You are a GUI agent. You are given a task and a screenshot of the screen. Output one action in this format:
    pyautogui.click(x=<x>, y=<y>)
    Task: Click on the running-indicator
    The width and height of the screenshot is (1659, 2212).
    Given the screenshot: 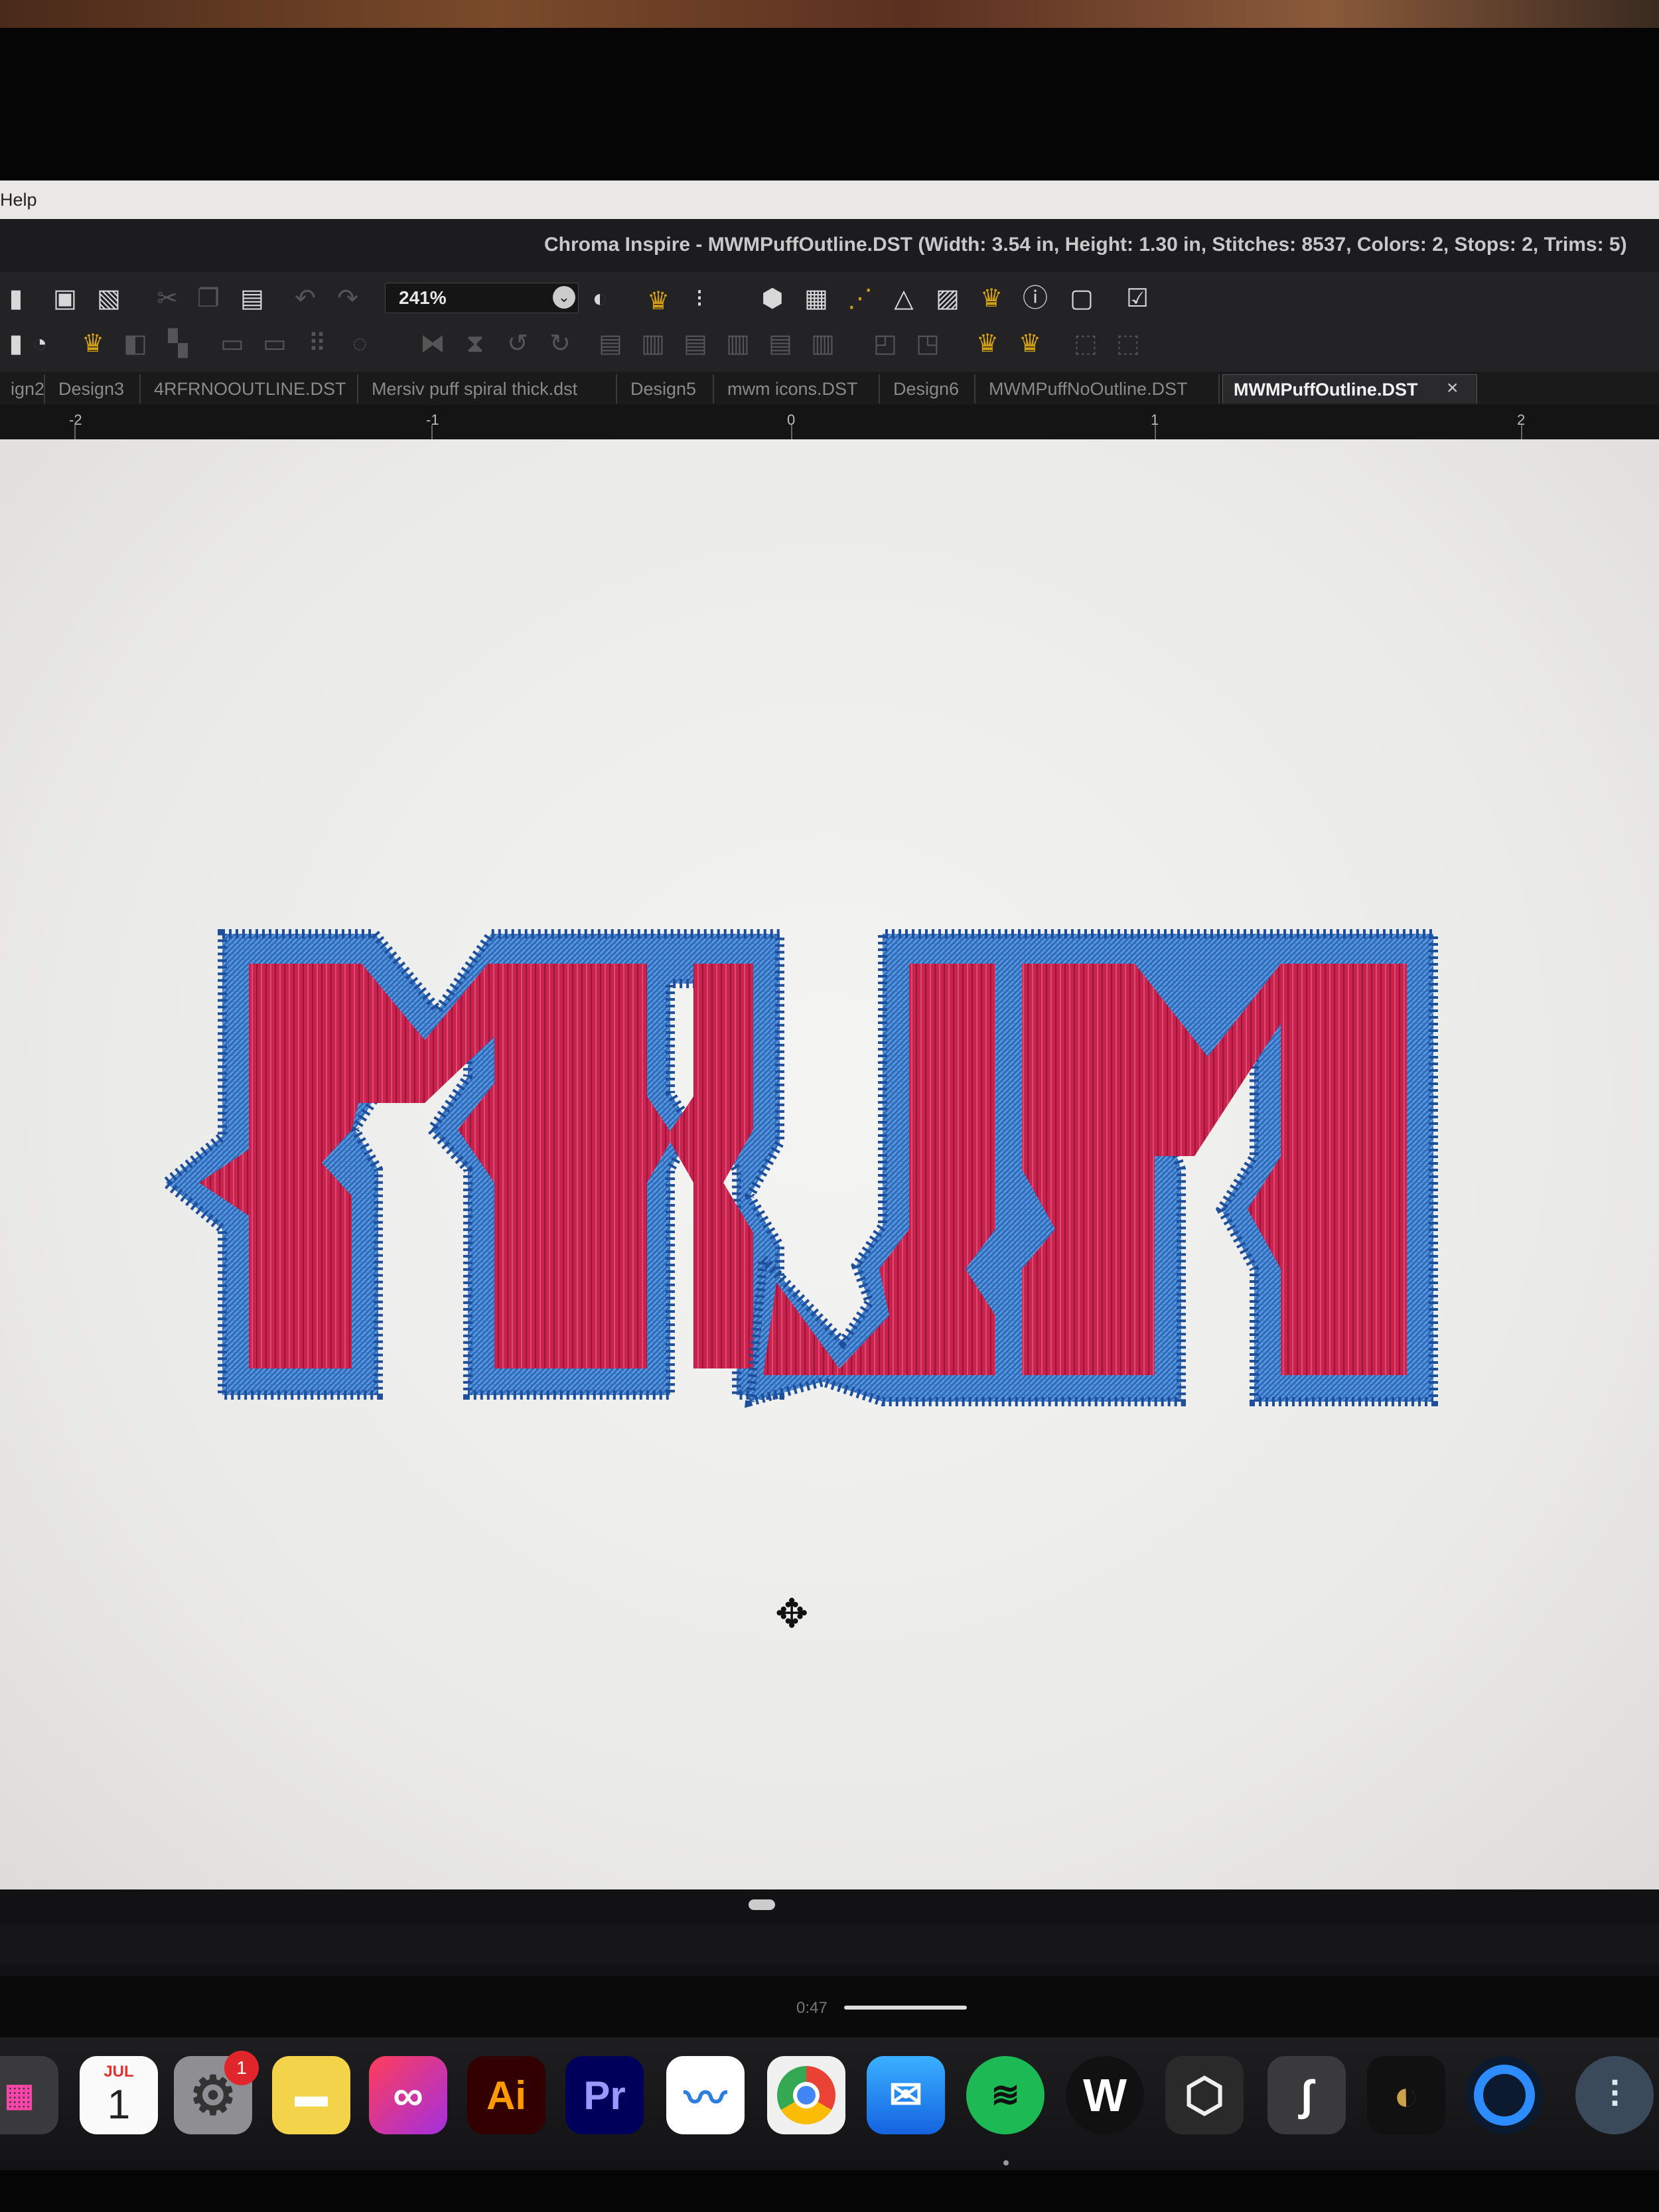 What is the action you would take?
    pyautogui.click(x=1006, y=2163)
    